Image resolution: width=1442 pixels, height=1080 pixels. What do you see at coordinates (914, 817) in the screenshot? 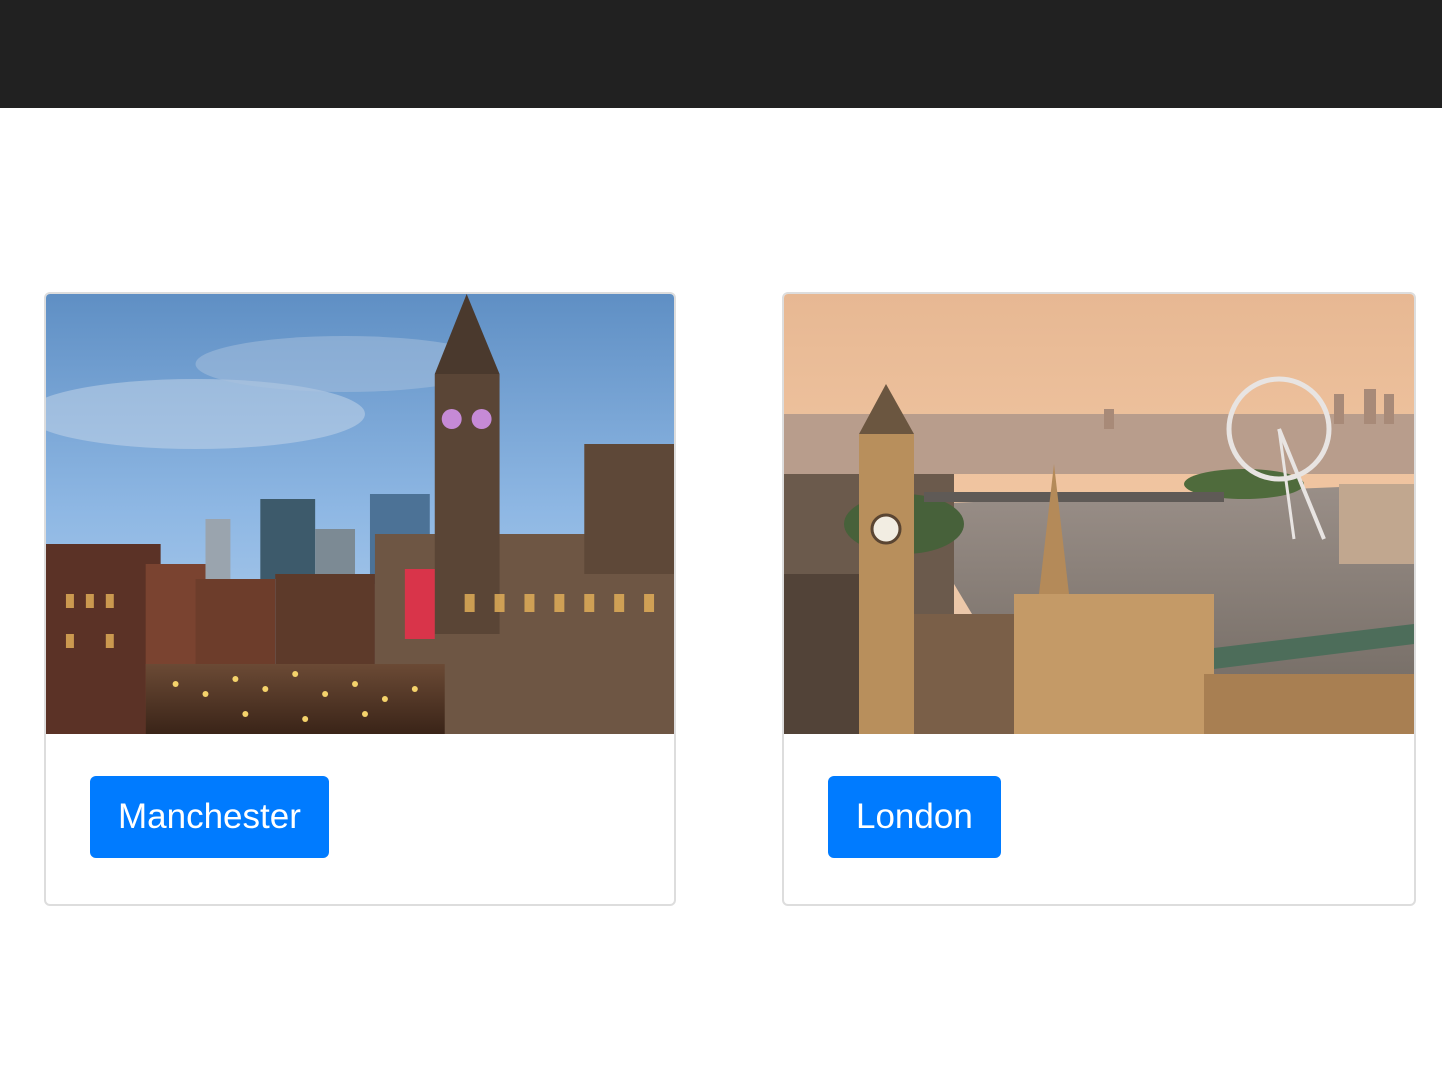
I see `london-button: London` at bounding box center [914, 817].